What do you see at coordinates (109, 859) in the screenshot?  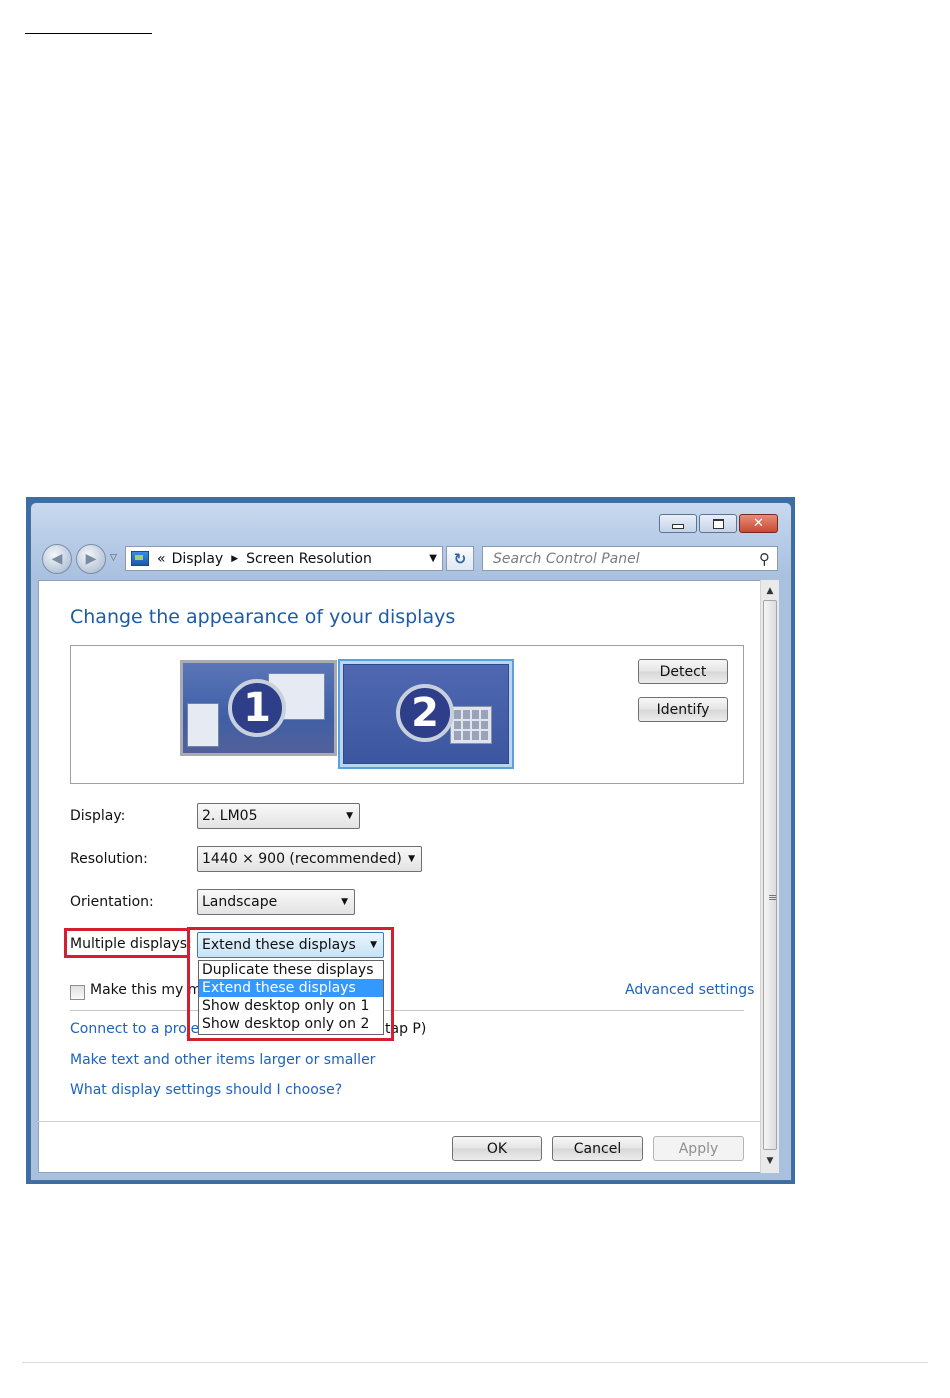 I see `resolution-label: Resolution:` at bounding box center [109, 859].